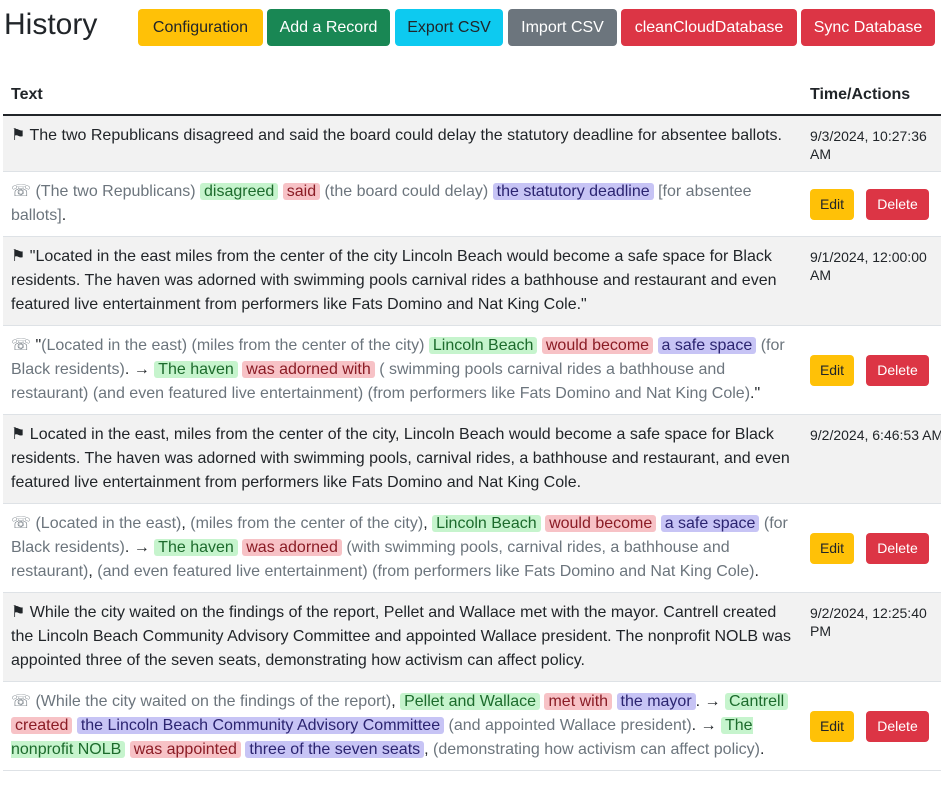  I want to click on subject-highlight: Cantrell, so click(756, 701).